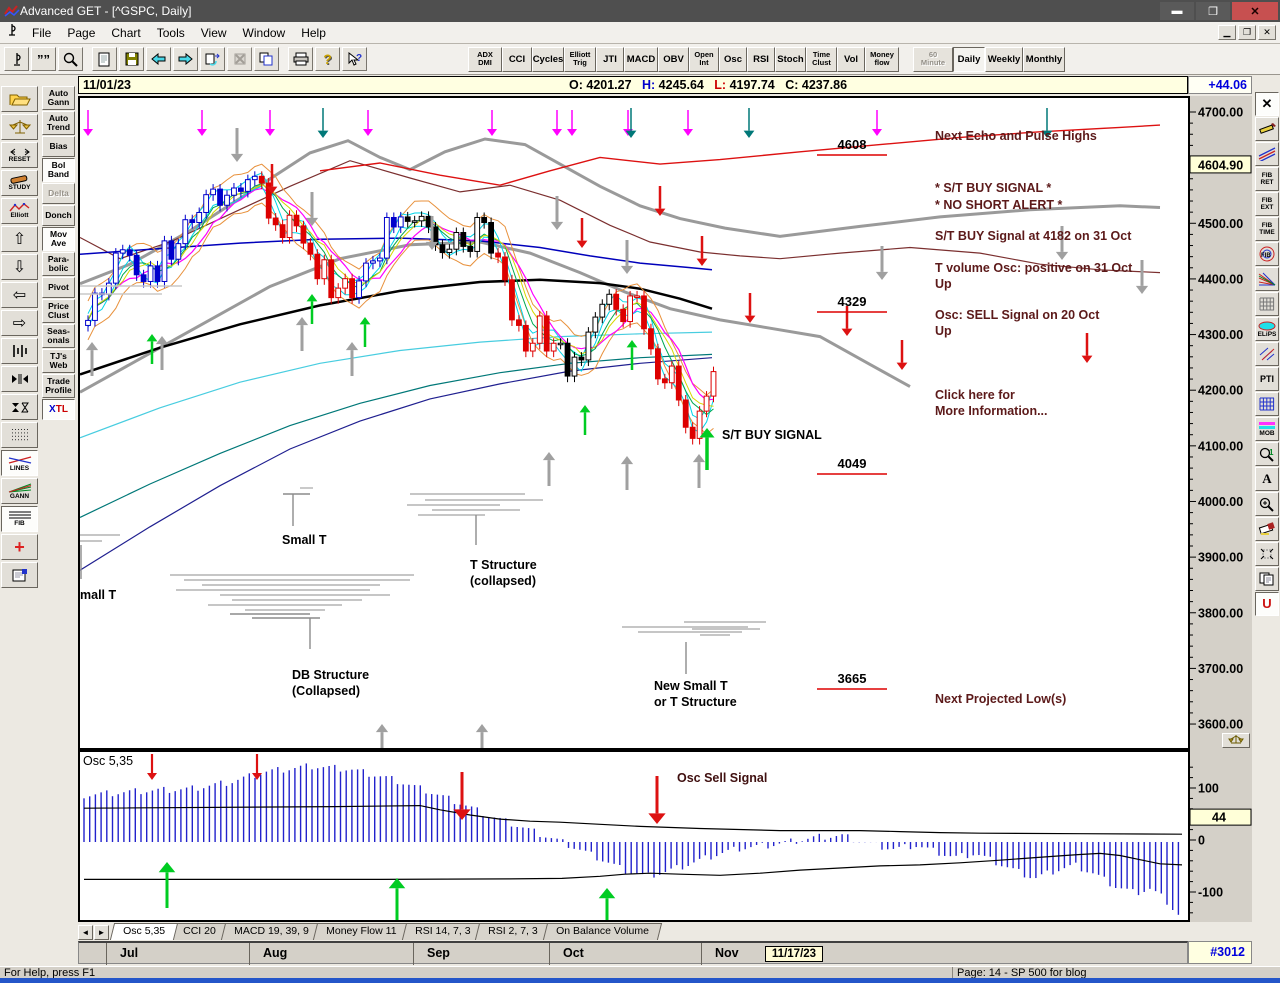 This screenshot has width=1280, height=983. I want to click on toolbar-button-osc: Osc, so click(733, 59).